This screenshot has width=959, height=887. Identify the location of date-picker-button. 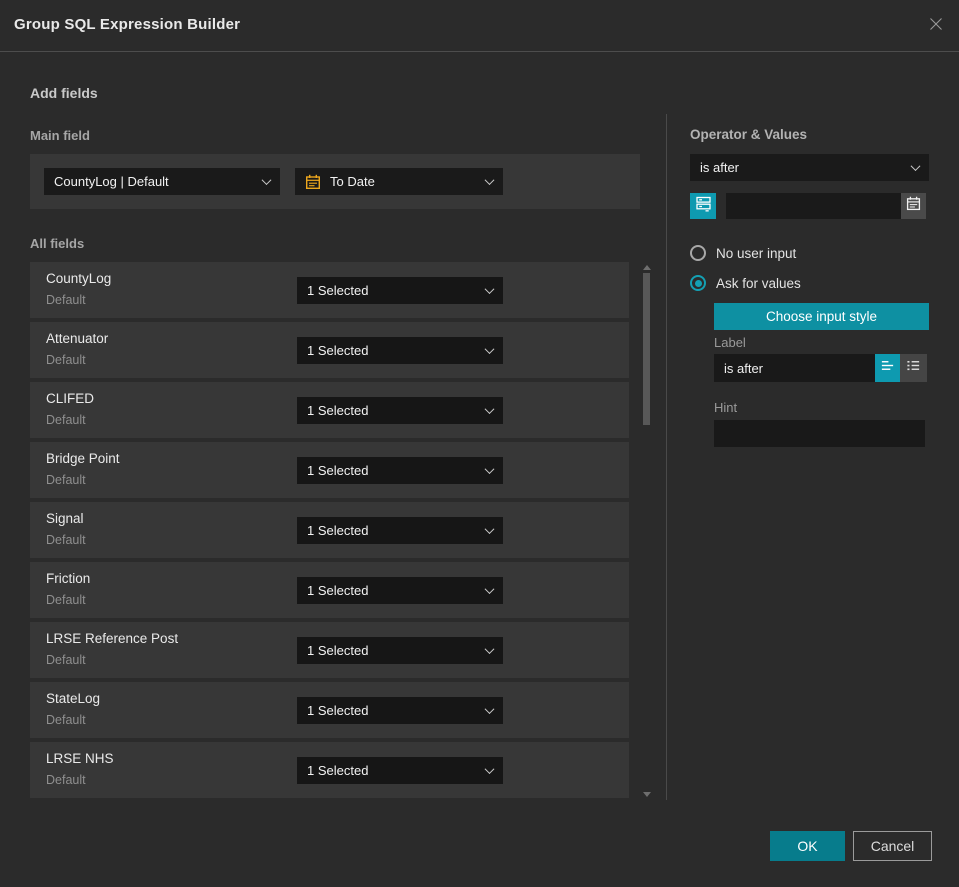
(913, 206).